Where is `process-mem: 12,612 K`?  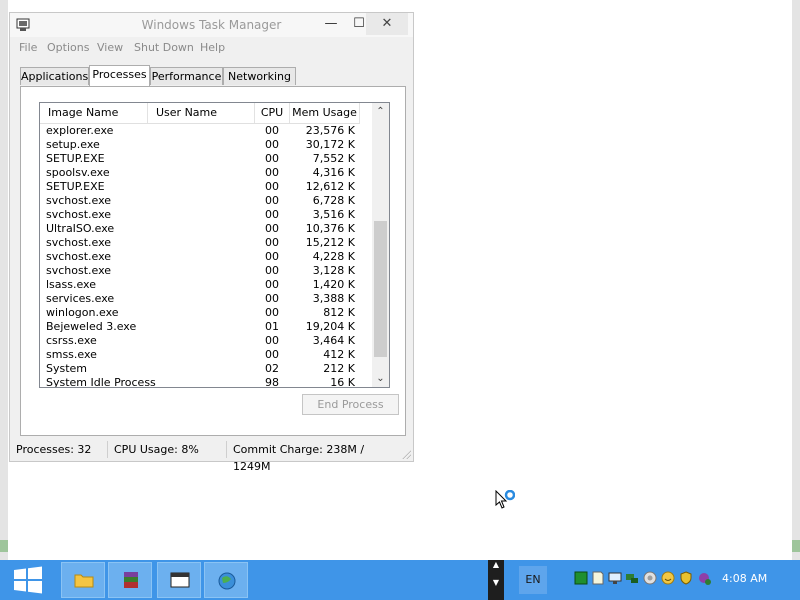 process-mem: 12,612 K is located at coordinates (330, 186).